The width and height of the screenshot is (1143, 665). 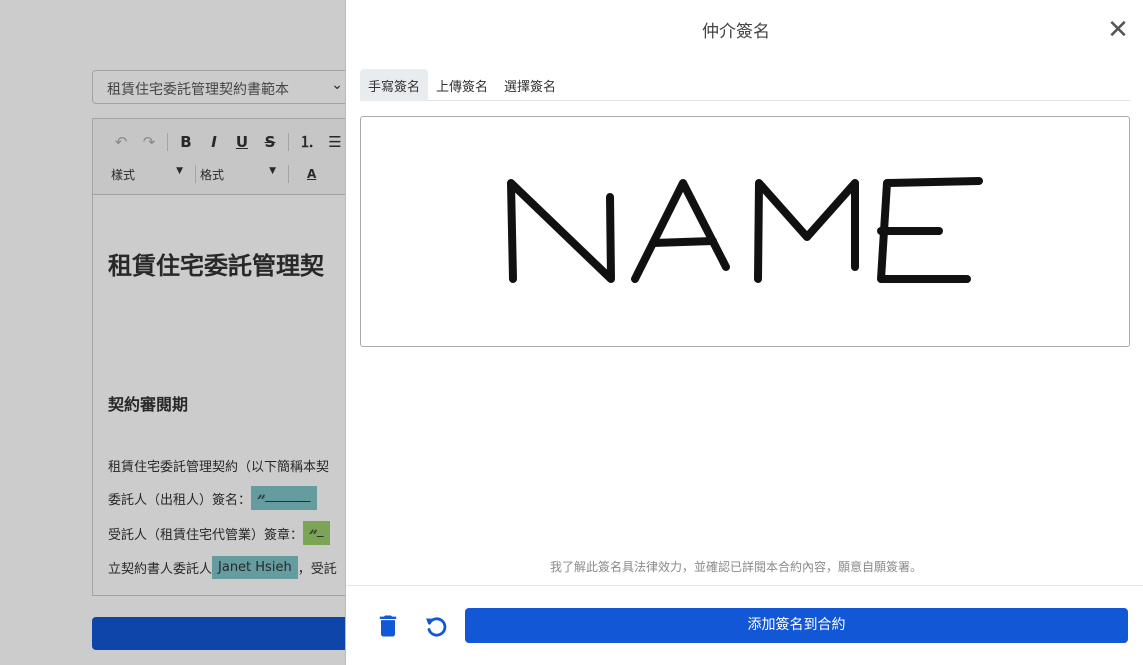 I want to click on add-signature-button: 添加簽名到合約, so click(x=796, y=625).